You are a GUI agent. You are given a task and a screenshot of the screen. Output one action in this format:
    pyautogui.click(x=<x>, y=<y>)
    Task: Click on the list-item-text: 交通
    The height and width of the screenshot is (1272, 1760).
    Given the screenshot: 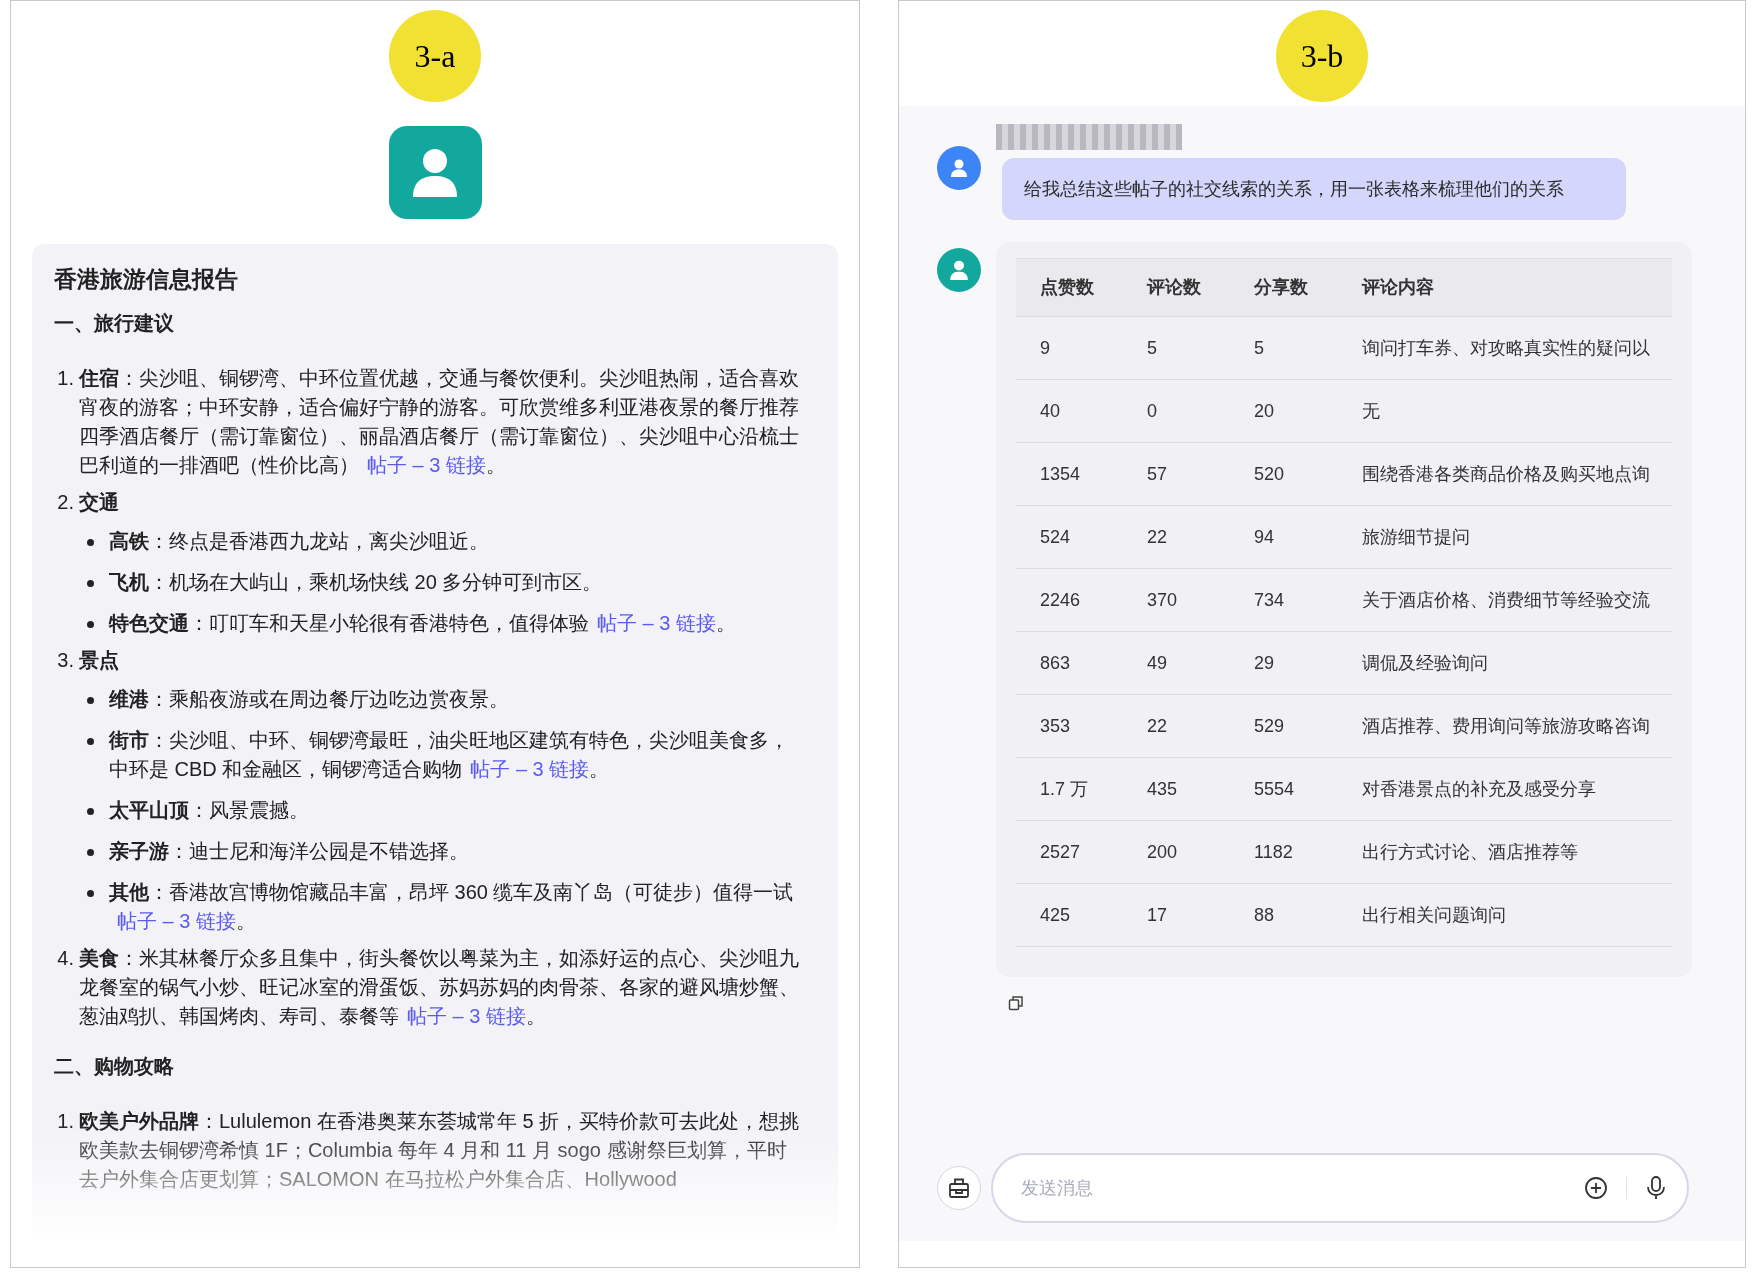 What is the action you would take?
    pyautogui.click(x=99, y=502)
    